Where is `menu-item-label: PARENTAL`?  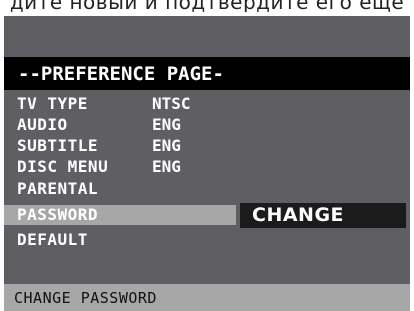
menu-item-label: PARENTAL is located at coordinates (58, 188).